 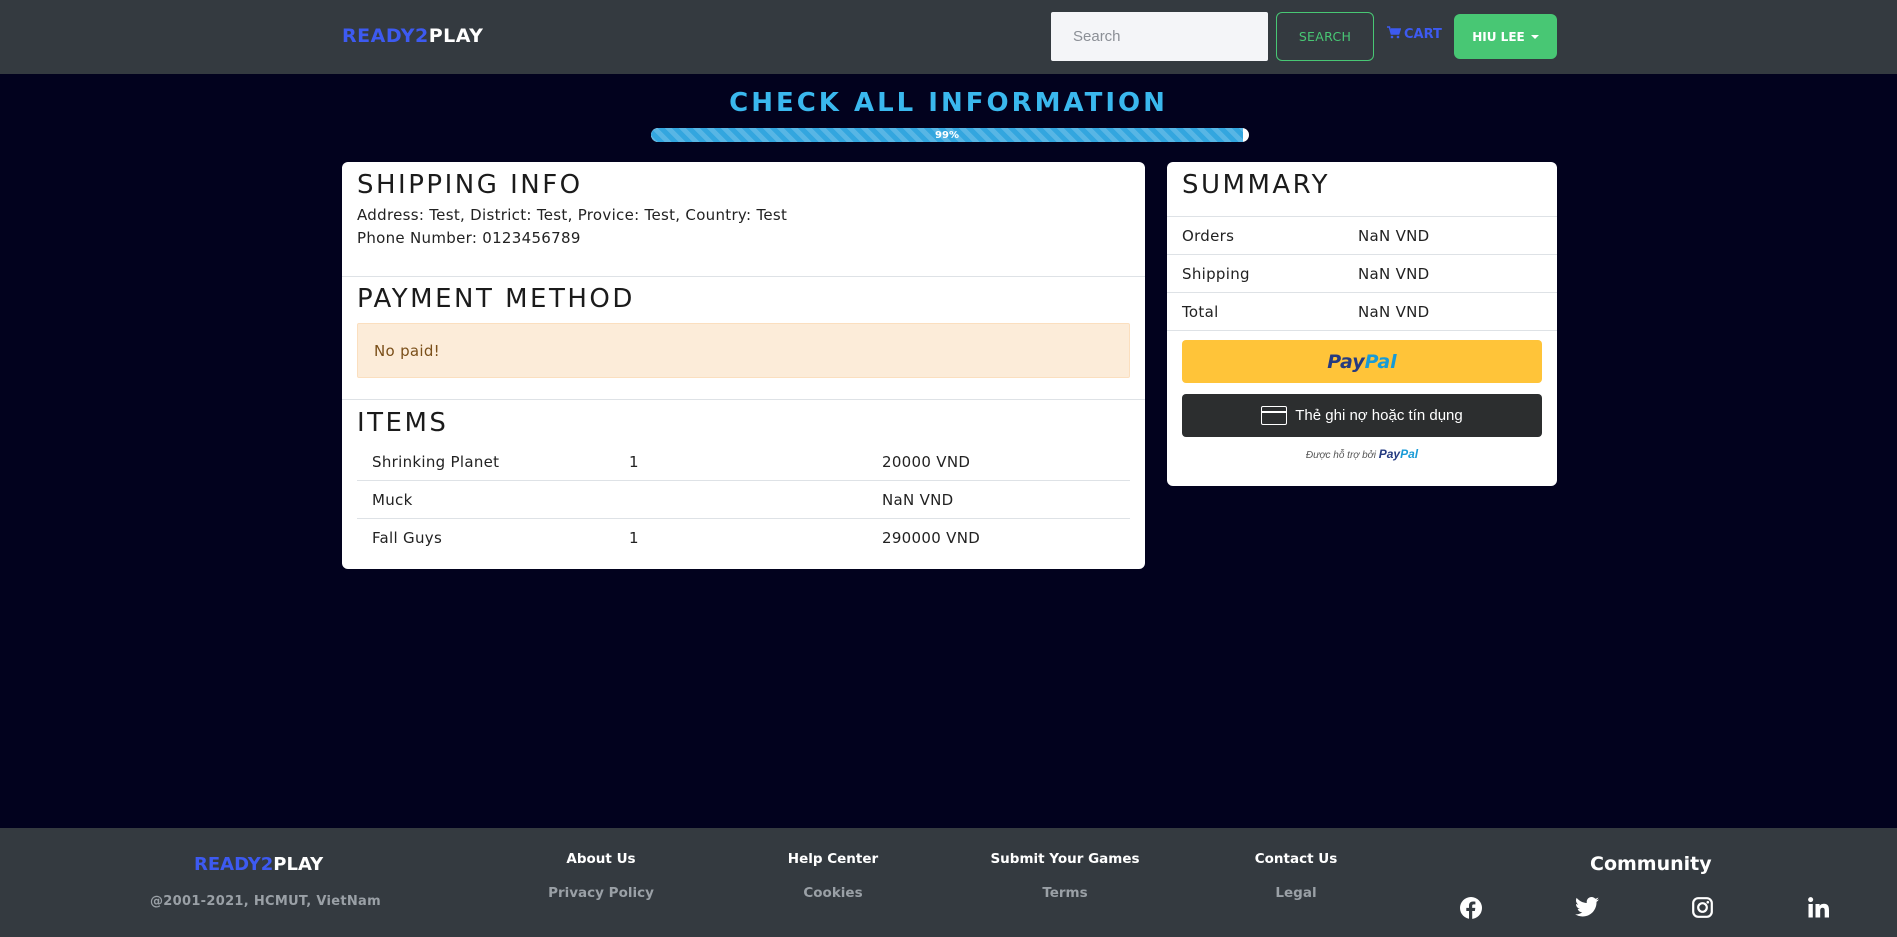 What do you see at coordinates (1379, 415) in the screenshot?
I see `card-button-label: Thẻ ghi nợ hoặc tín dụng` at bounding box center [1379, 415].